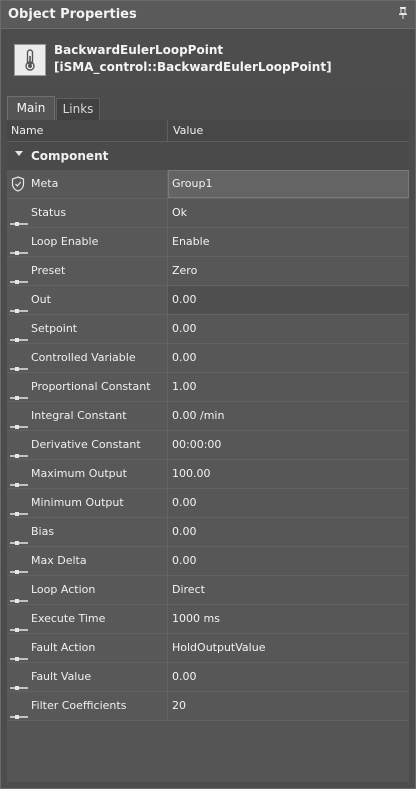 The image size is (416, 789). I want to click on property-name: Integral Constant, so click(79, 415).